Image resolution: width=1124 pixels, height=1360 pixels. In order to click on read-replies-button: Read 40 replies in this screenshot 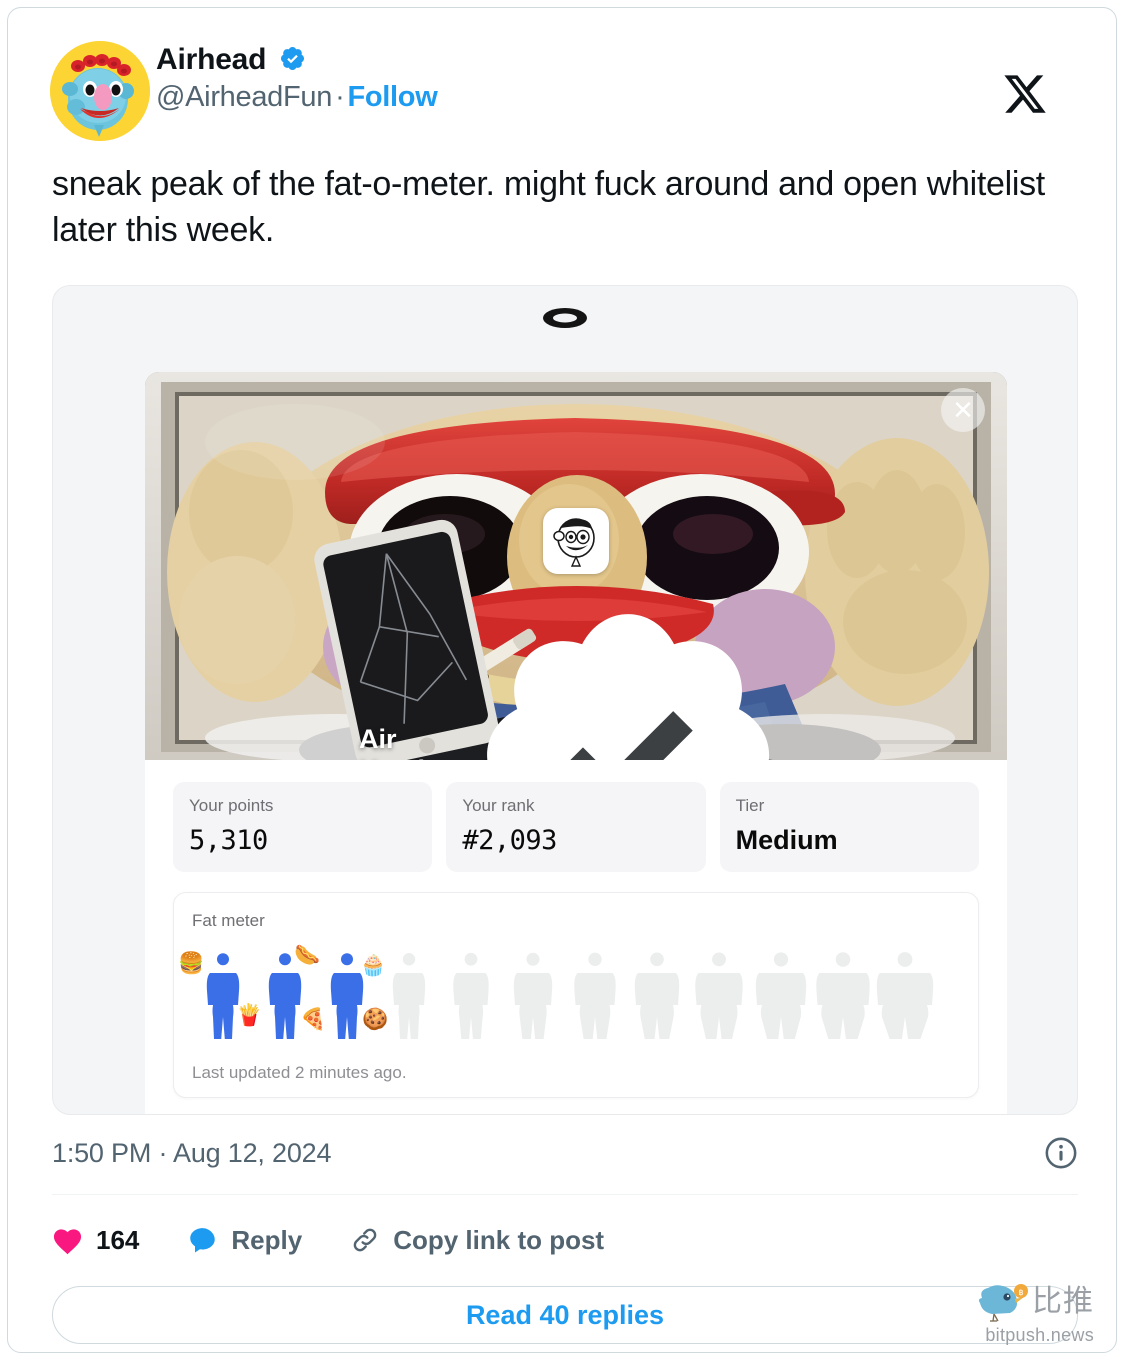, I will do `click(565, 1315)`.